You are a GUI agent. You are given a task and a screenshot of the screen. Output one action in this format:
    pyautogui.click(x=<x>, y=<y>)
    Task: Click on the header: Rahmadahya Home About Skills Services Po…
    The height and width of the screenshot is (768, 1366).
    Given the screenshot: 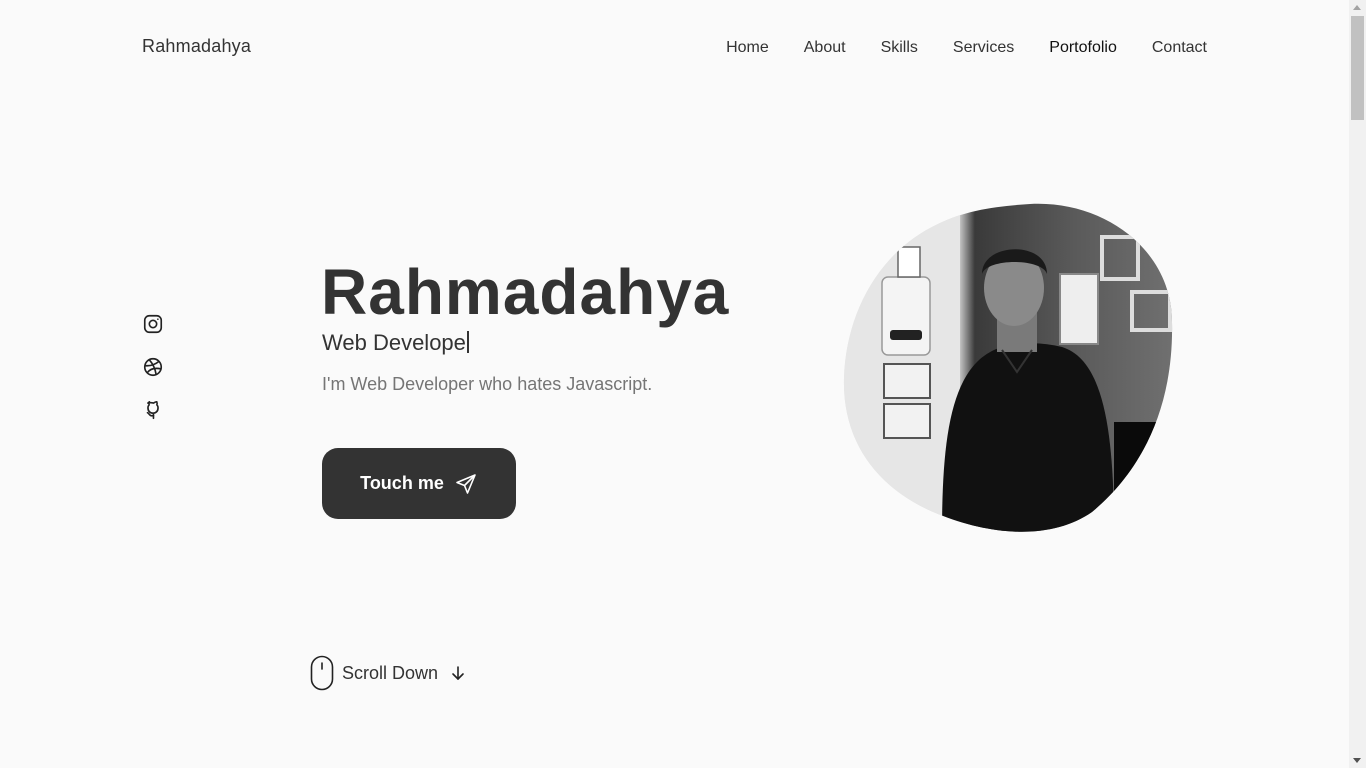 What is the action you would take?
    pyautogui.click(x=674, y=48)
    